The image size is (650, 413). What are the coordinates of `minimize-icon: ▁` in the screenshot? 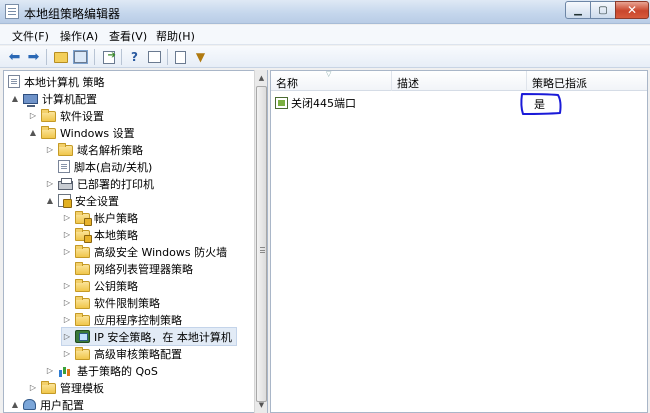 It's located at (578, 10).